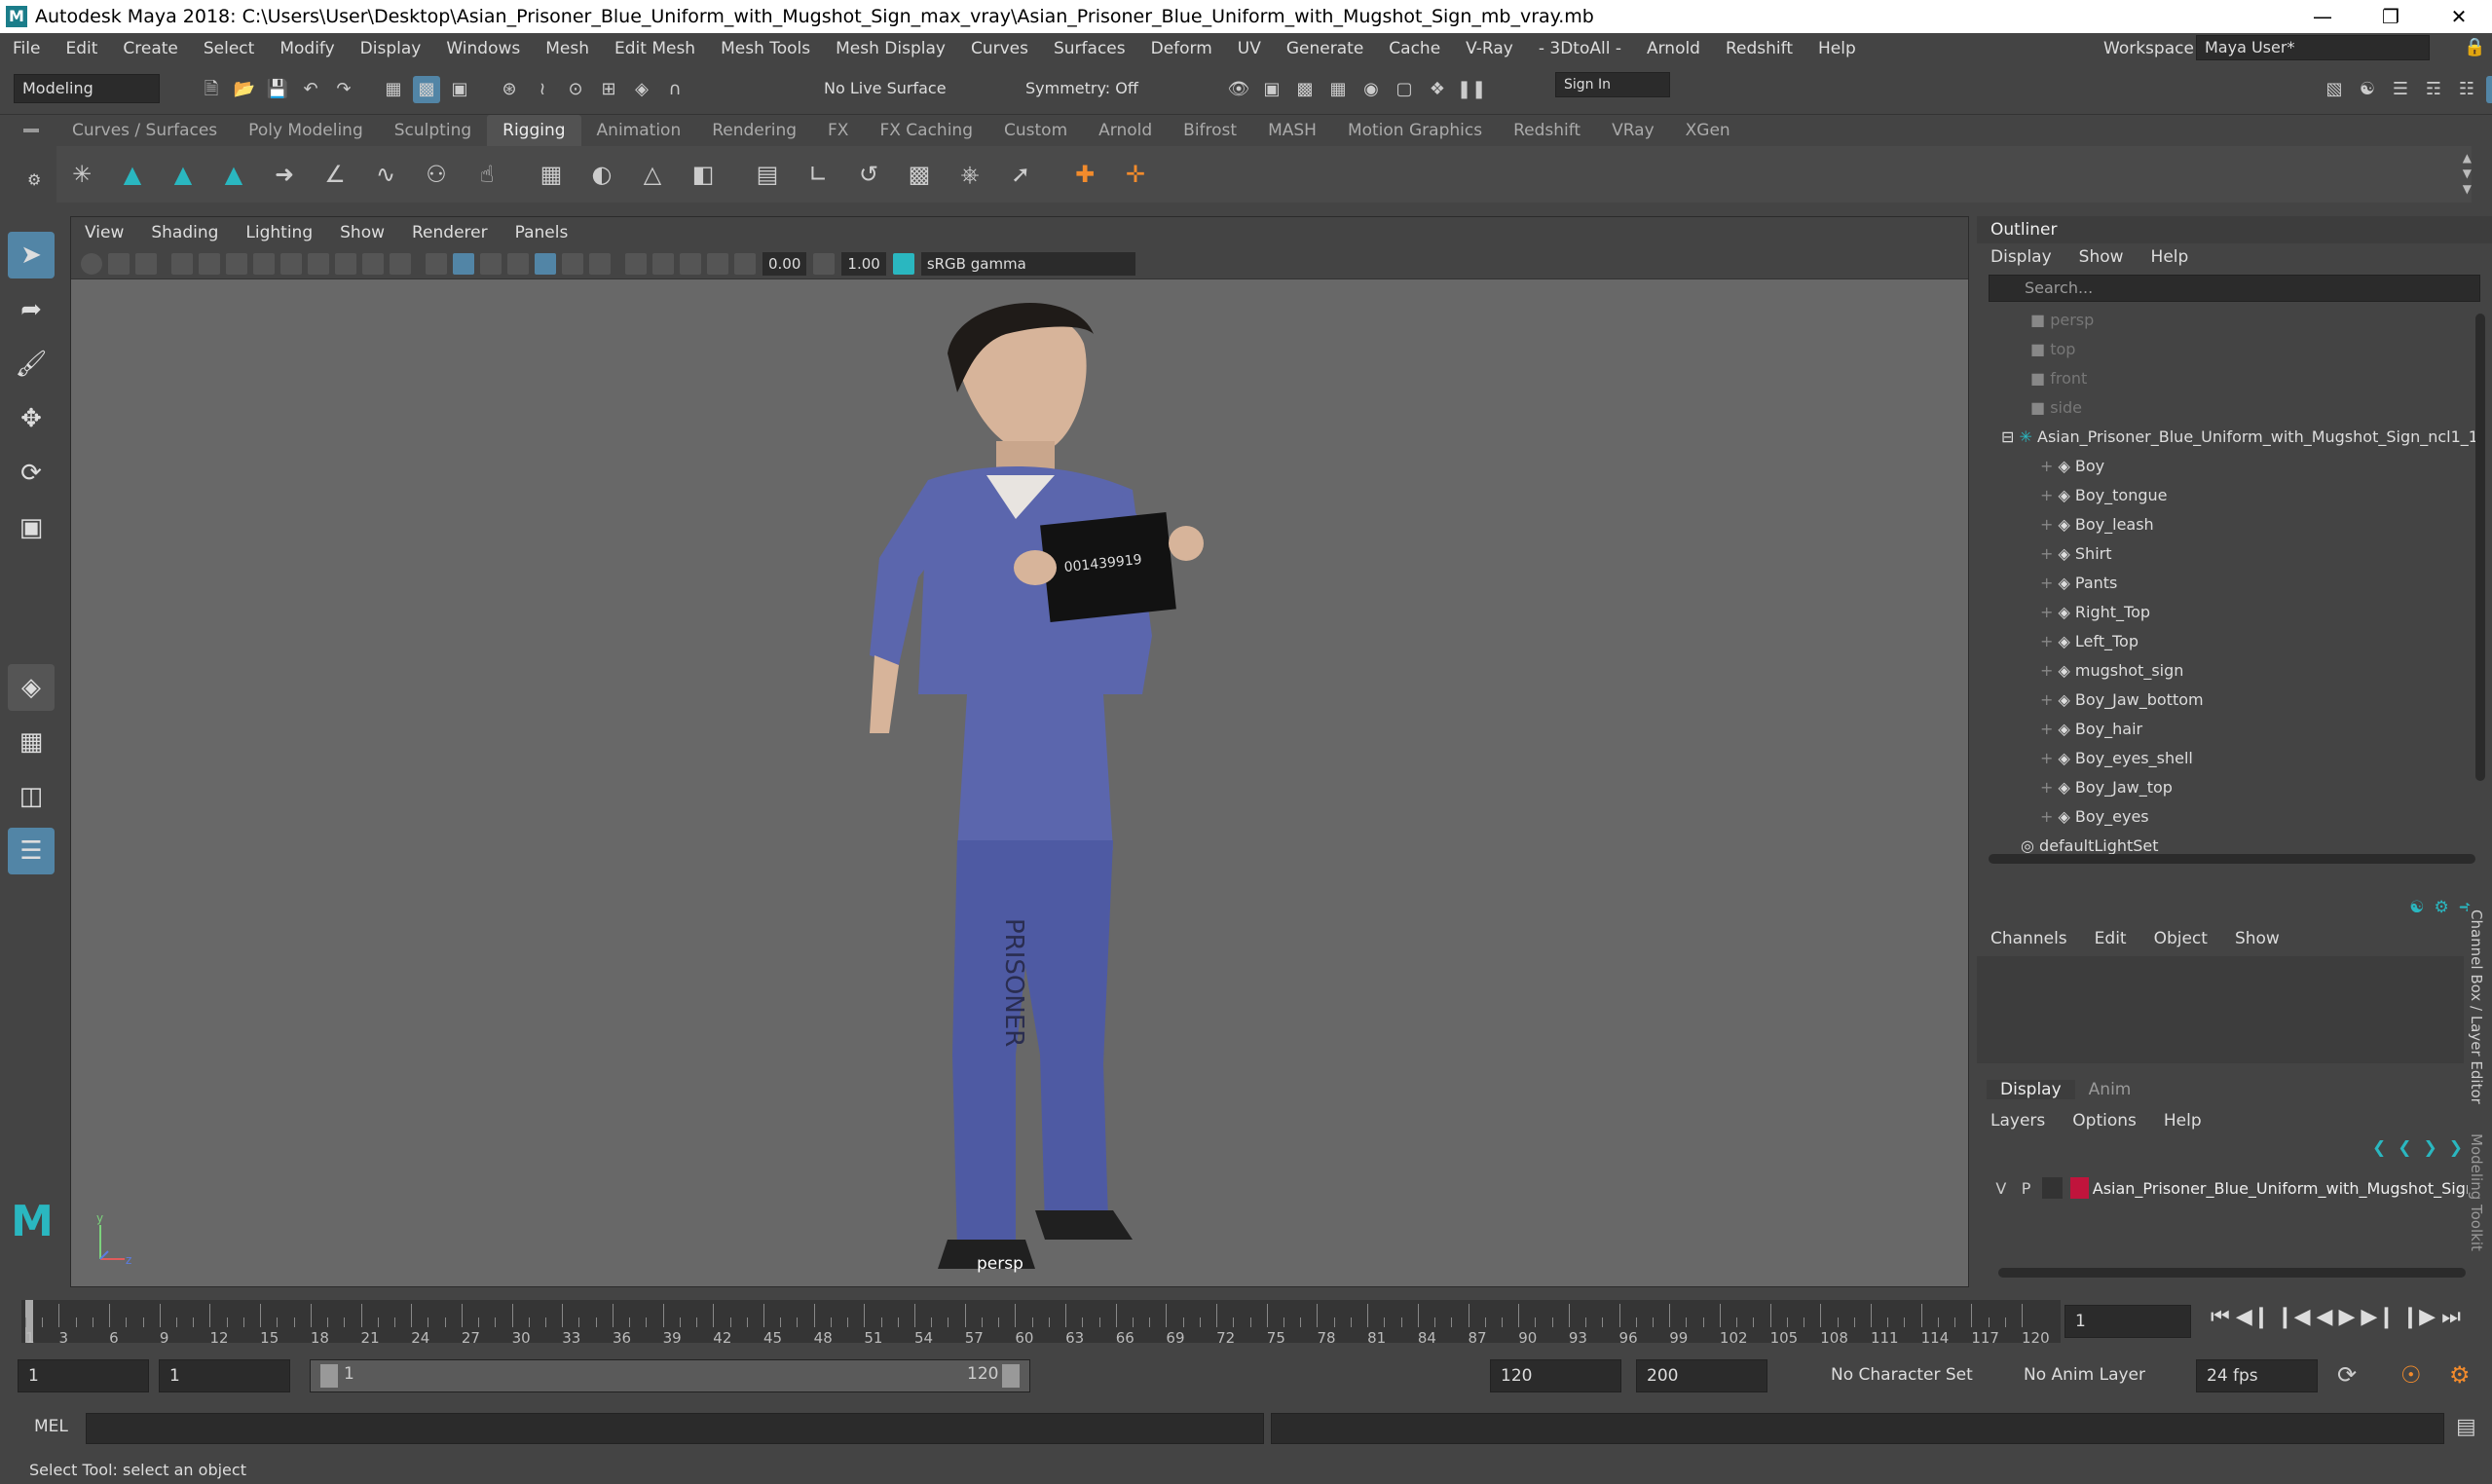 The image size is (2492, 1484). What do you see at coordinates (518, 263) in the screenshot?
I see `textured-icon` at bounding box center [518, 263].